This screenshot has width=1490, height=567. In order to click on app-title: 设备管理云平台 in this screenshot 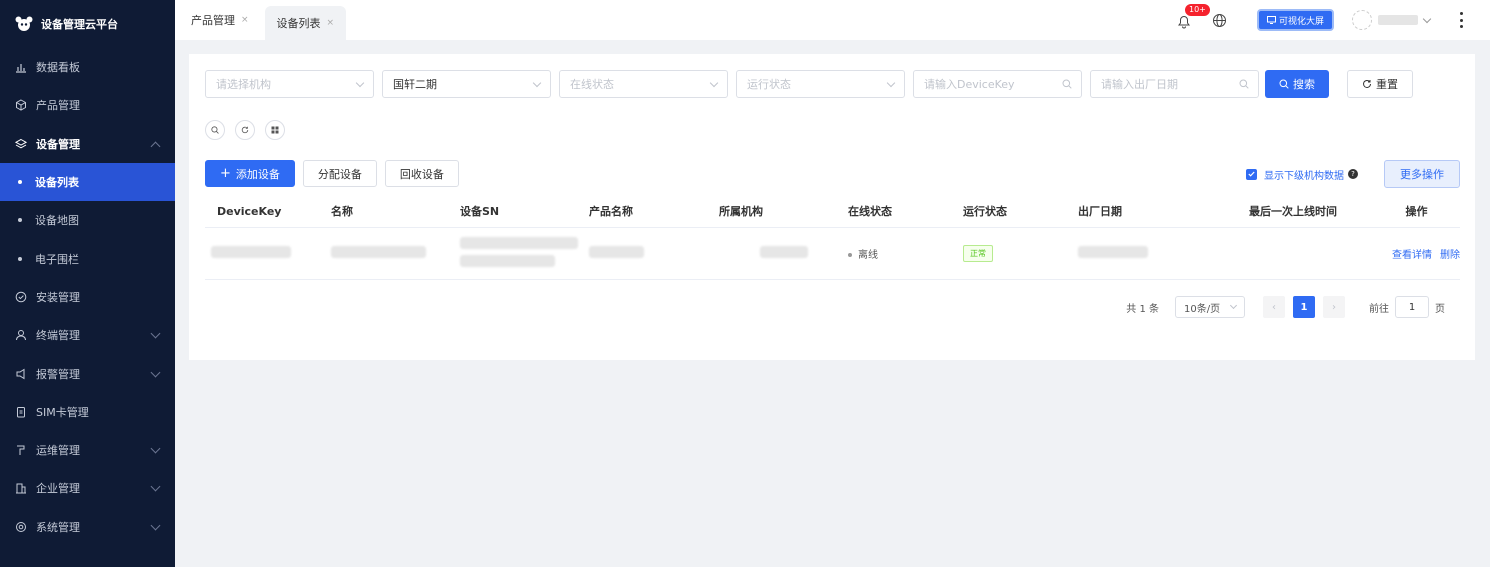, I will do `click(79, 24)`.